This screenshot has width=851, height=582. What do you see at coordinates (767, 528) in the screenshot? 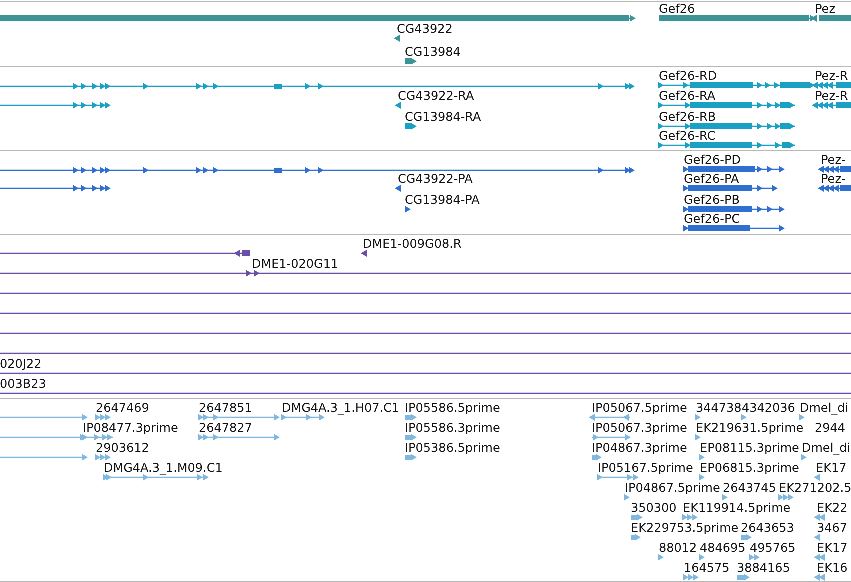
I see `feature-label: 2643653` at bounding box center [767, 528].